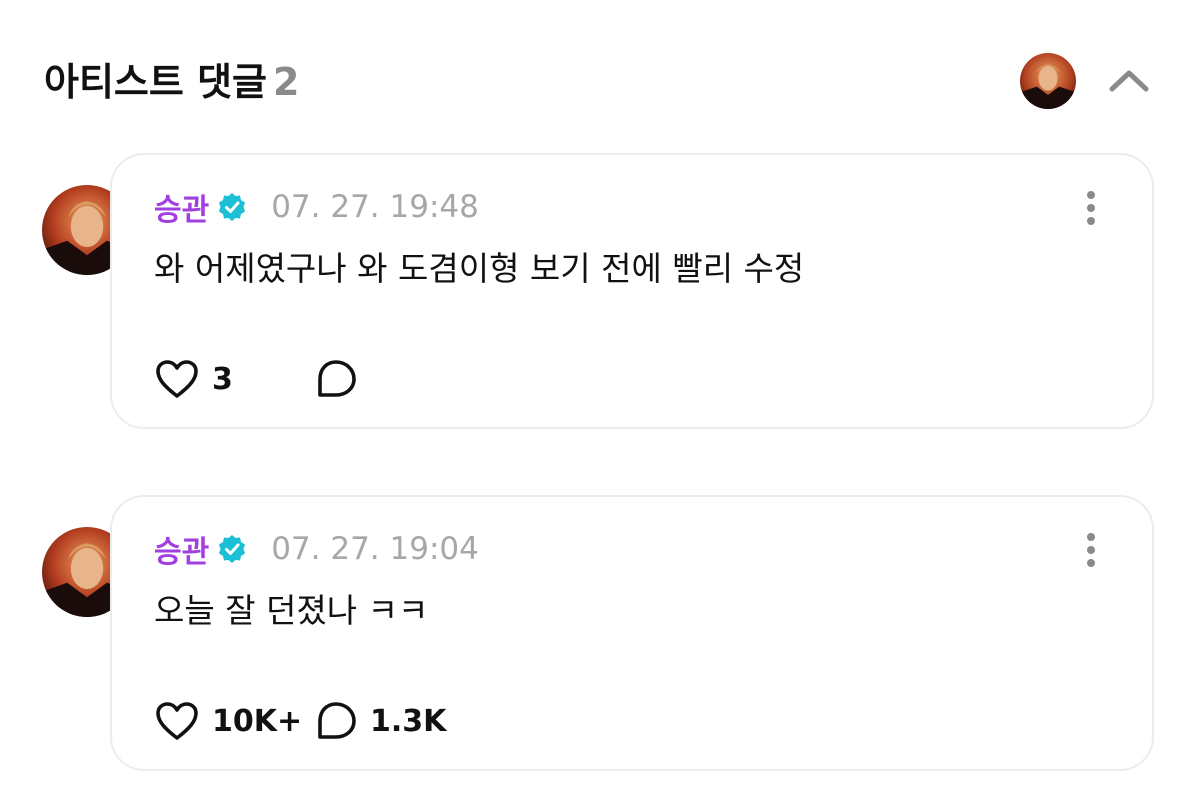 This screenshot has width=1200, height=807. I want to click on chevron-up-icon, so click(1129, 81).